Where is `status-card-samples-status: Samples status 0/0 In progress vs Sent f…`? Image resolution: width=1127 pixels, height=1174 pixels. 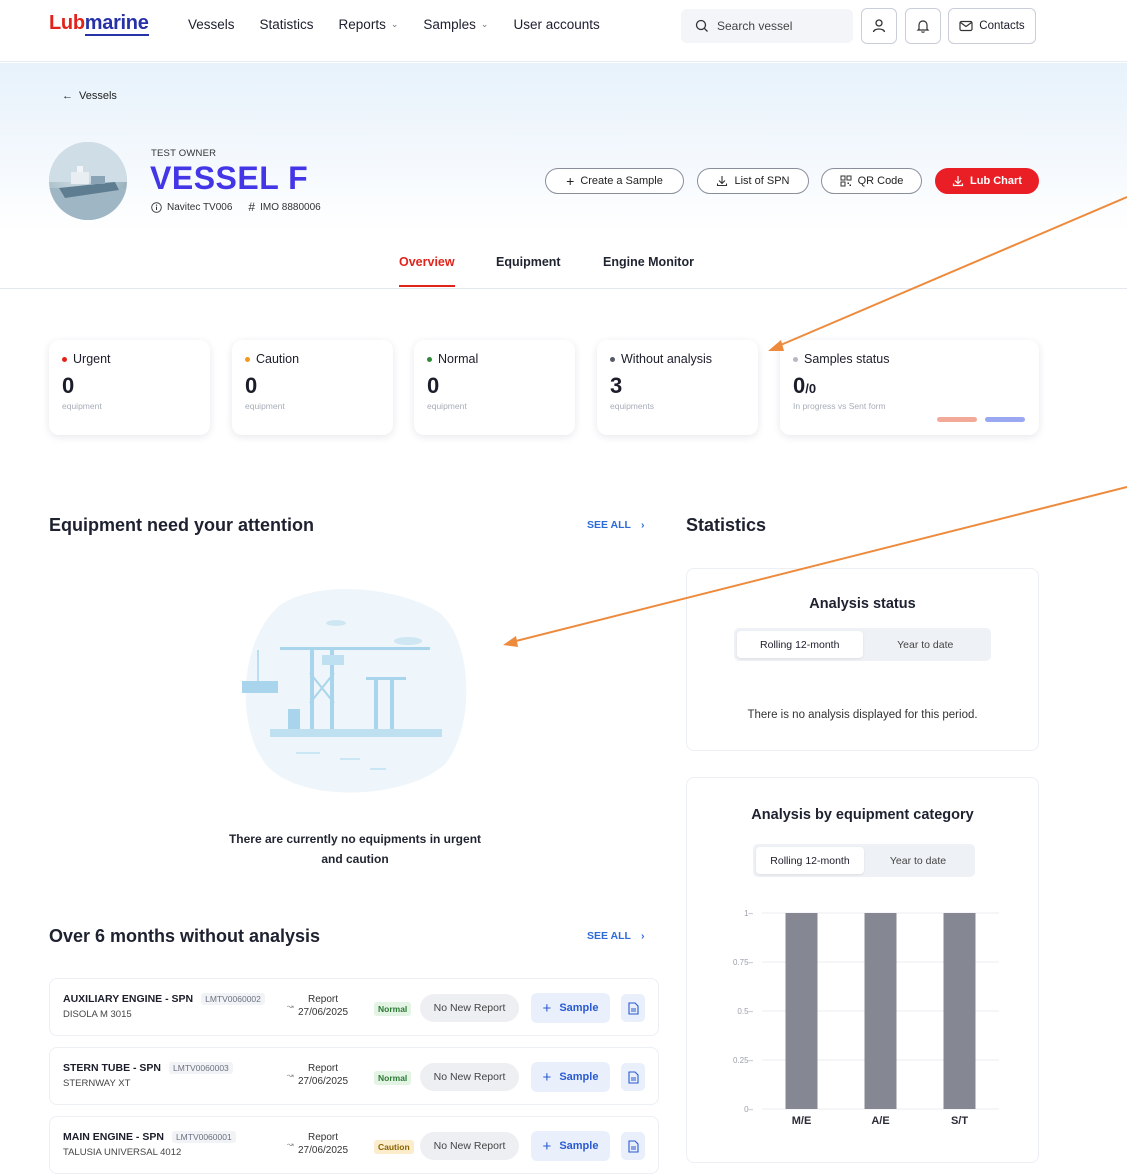 status-card-samples-status: Samples status 0/0 In progress vs Sent f… is located at coordinates (909, 387).